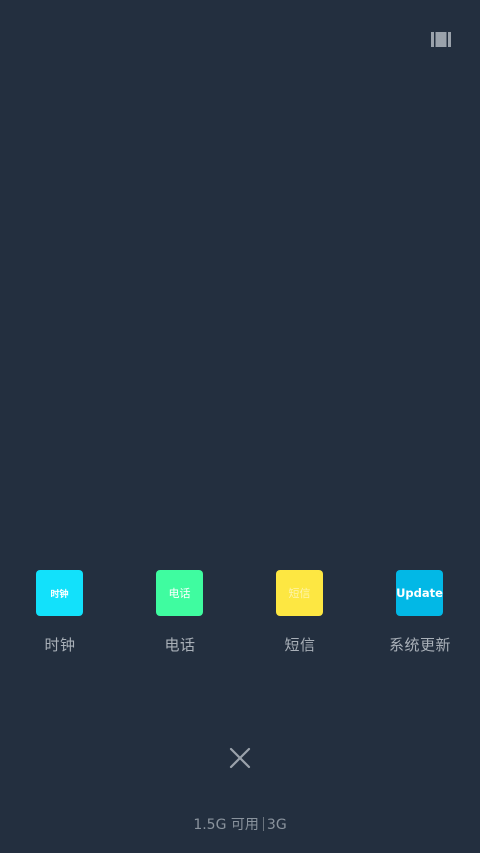 This screenshot has height=853, width=480. What do you see at coordinates (276, 825) in the screenshot?
I see `memory-total: 3G` at bounding box center [276, 825].